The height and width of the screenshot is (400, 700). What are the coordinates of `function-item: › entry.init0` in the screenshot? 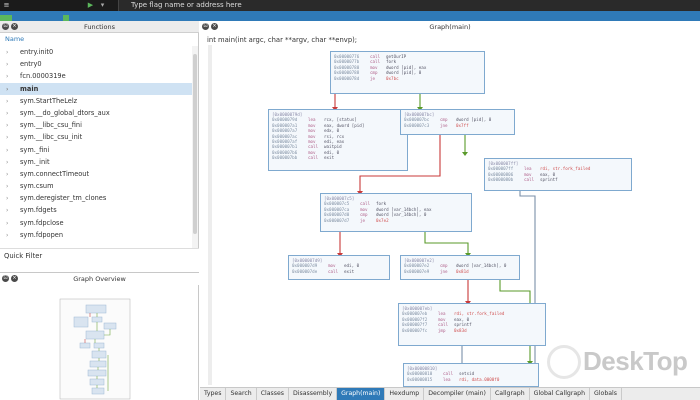 It's located at (96, 52).